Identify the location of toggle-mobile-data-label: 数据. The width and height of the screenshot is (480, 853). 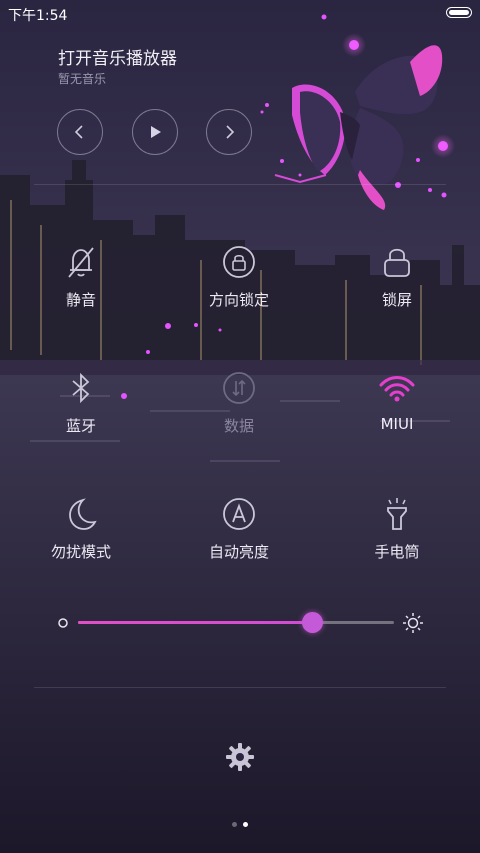
(238, 426).